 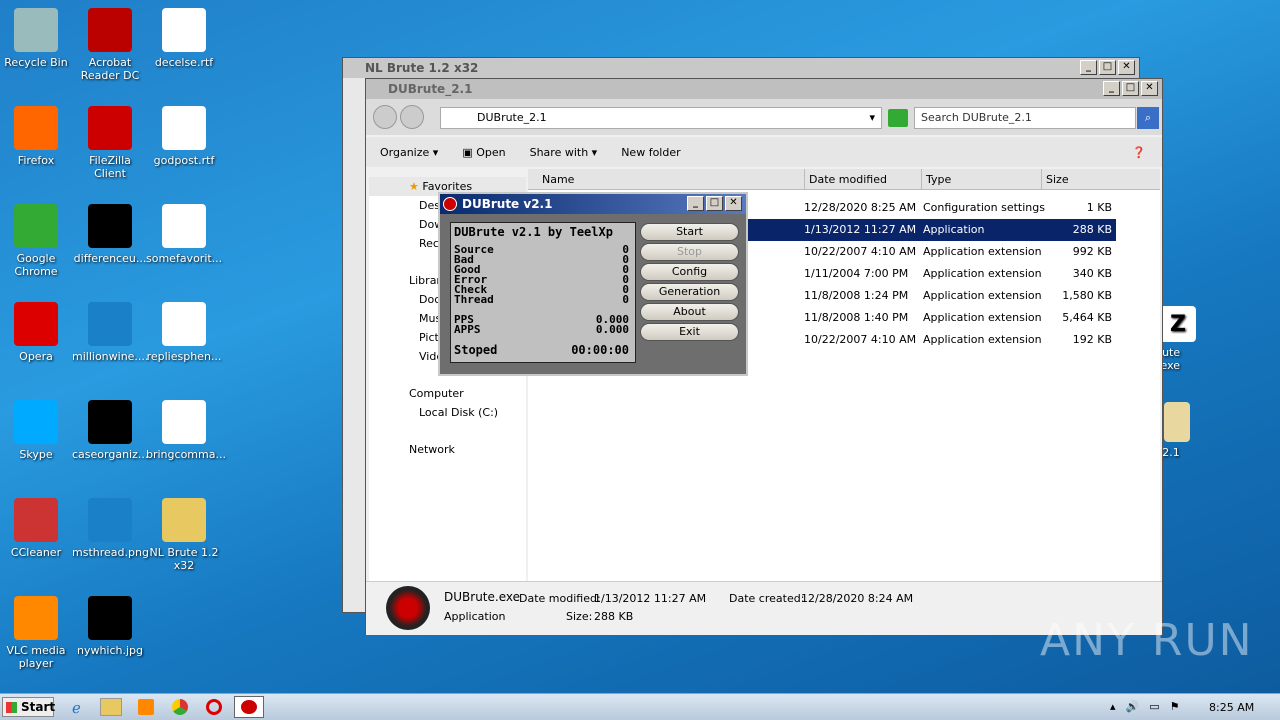 I want to click on windows-logo-icon, so click(x=11, y=707).